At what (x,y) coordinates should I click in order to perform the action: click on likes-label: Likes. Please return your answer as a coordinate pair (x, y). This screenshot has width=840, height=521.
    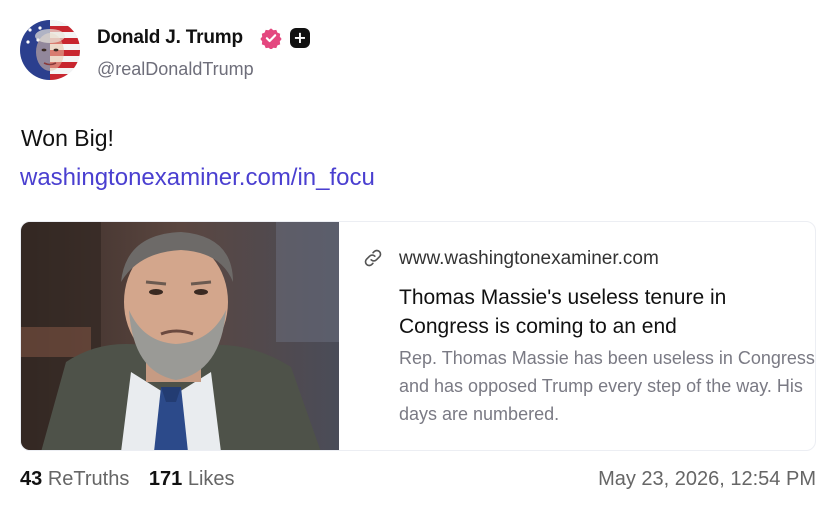
    Looking at the image, I should click on (211, 479).